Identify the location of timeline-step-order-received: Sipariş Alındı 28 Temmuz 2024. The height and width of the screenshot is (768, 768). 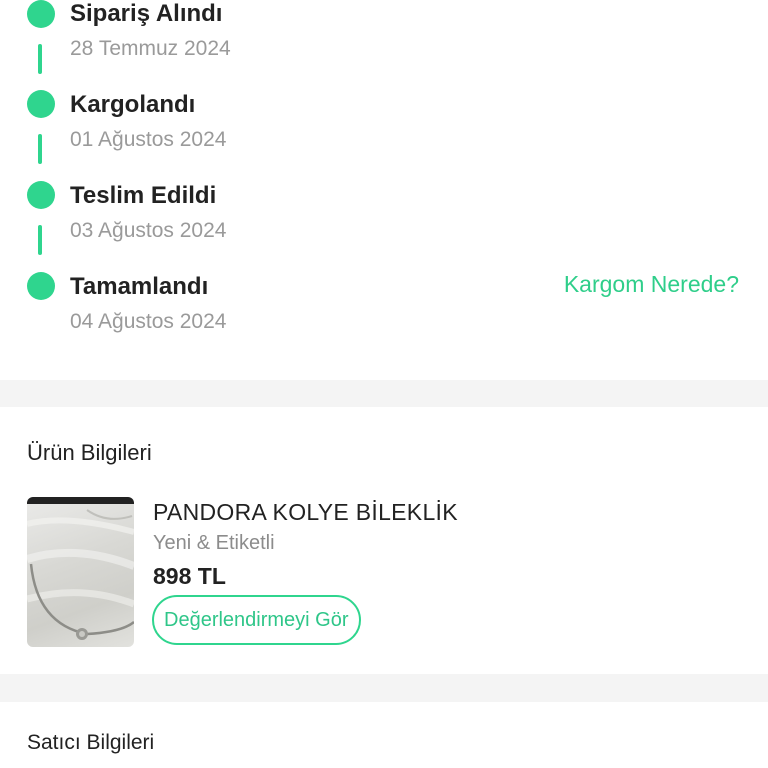
(384, 35).